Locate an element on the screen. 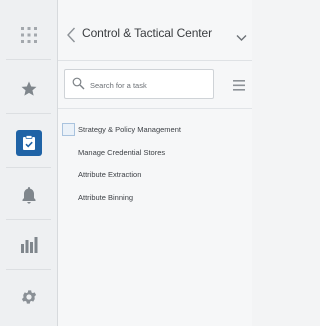 The height and width of the screenshot is (326, 320). rail-item-apps is located at coordinates (28, 35).